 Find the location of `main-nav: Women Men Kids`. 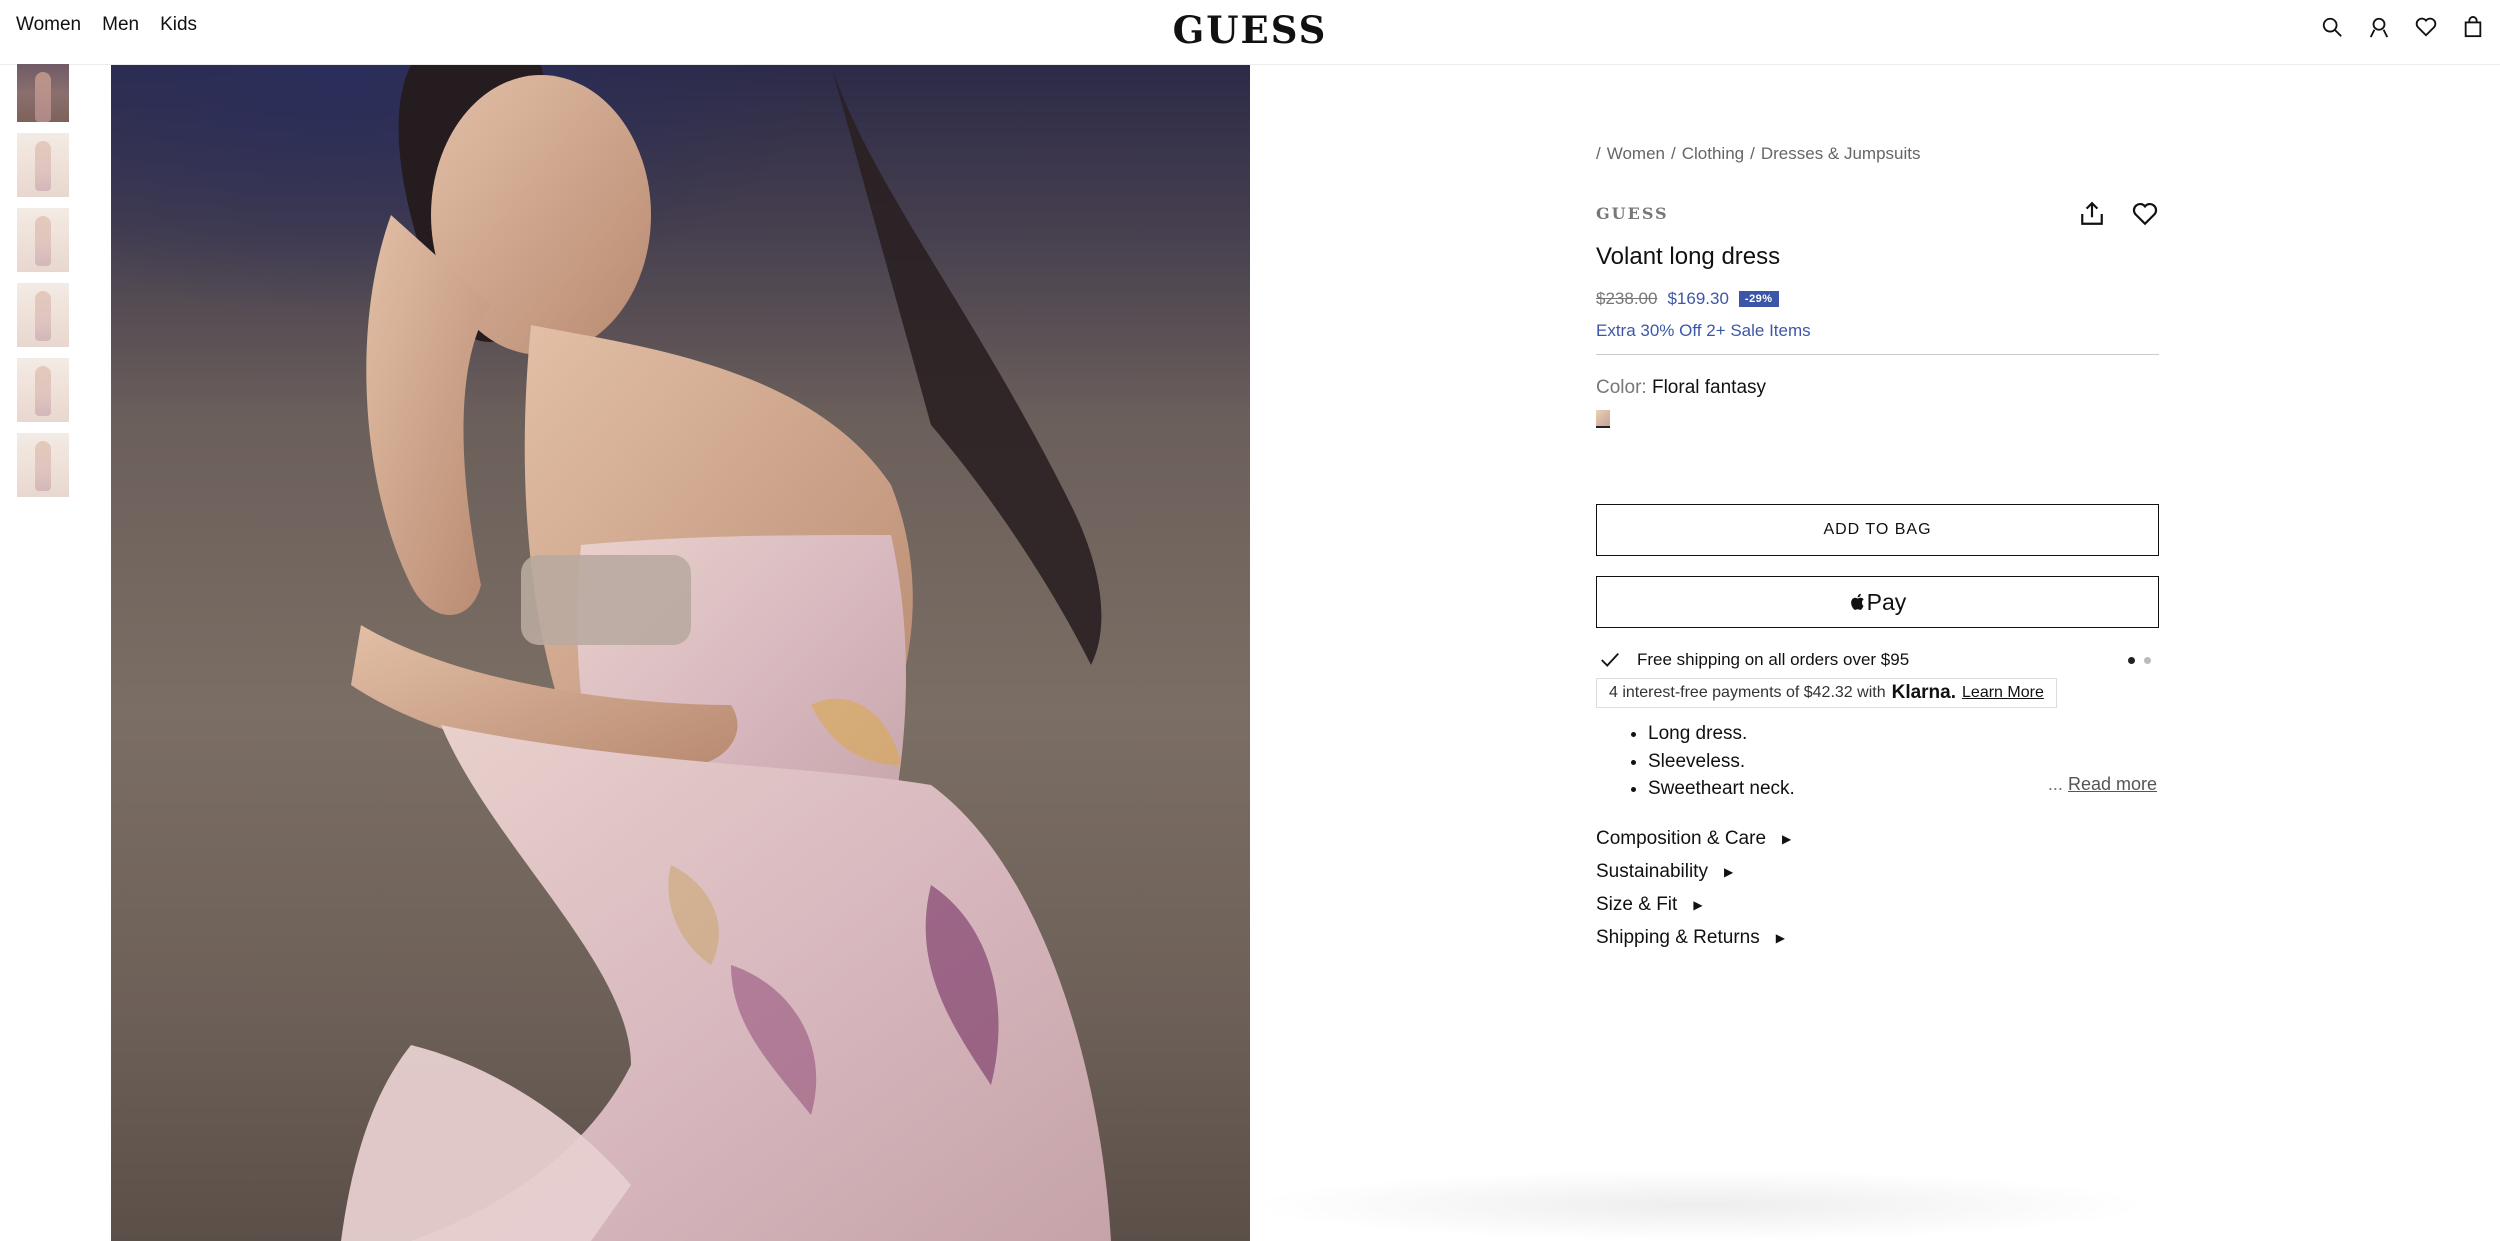

main-nav: Women Men Kids is located at coordinates (106, 25).